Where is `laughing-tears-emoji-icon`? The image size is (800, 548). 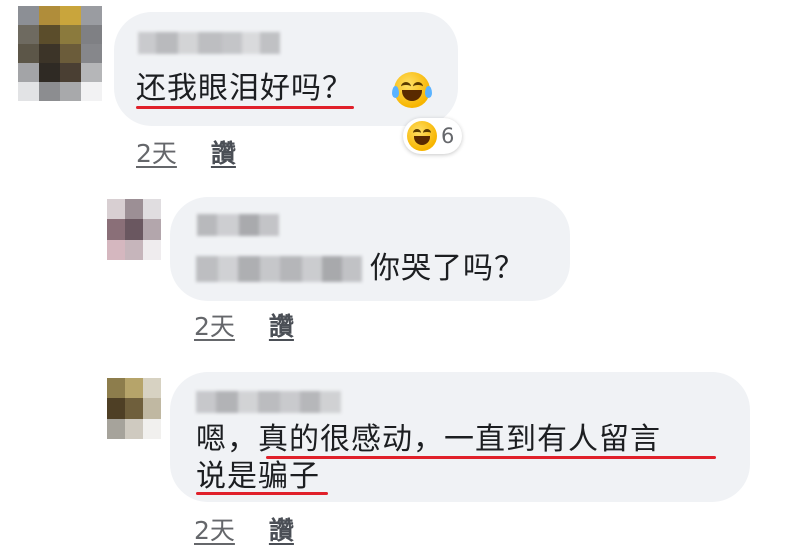 laughing-tears-emoji-icon is located at coordinates (412, 90).